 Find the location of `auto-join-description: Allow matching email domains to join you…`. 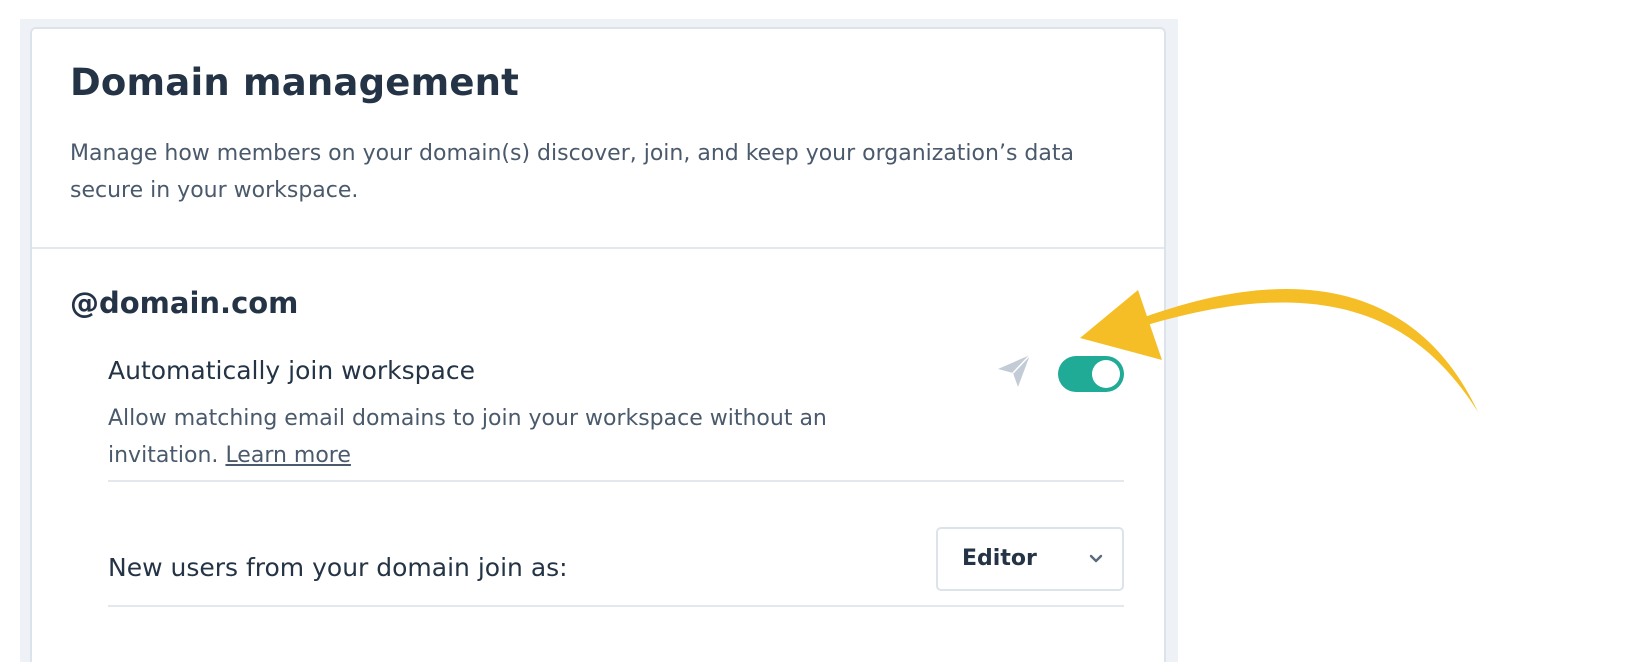

auto-join-description: Allow matching email domains to join you… is located at coordinates (488, 437).